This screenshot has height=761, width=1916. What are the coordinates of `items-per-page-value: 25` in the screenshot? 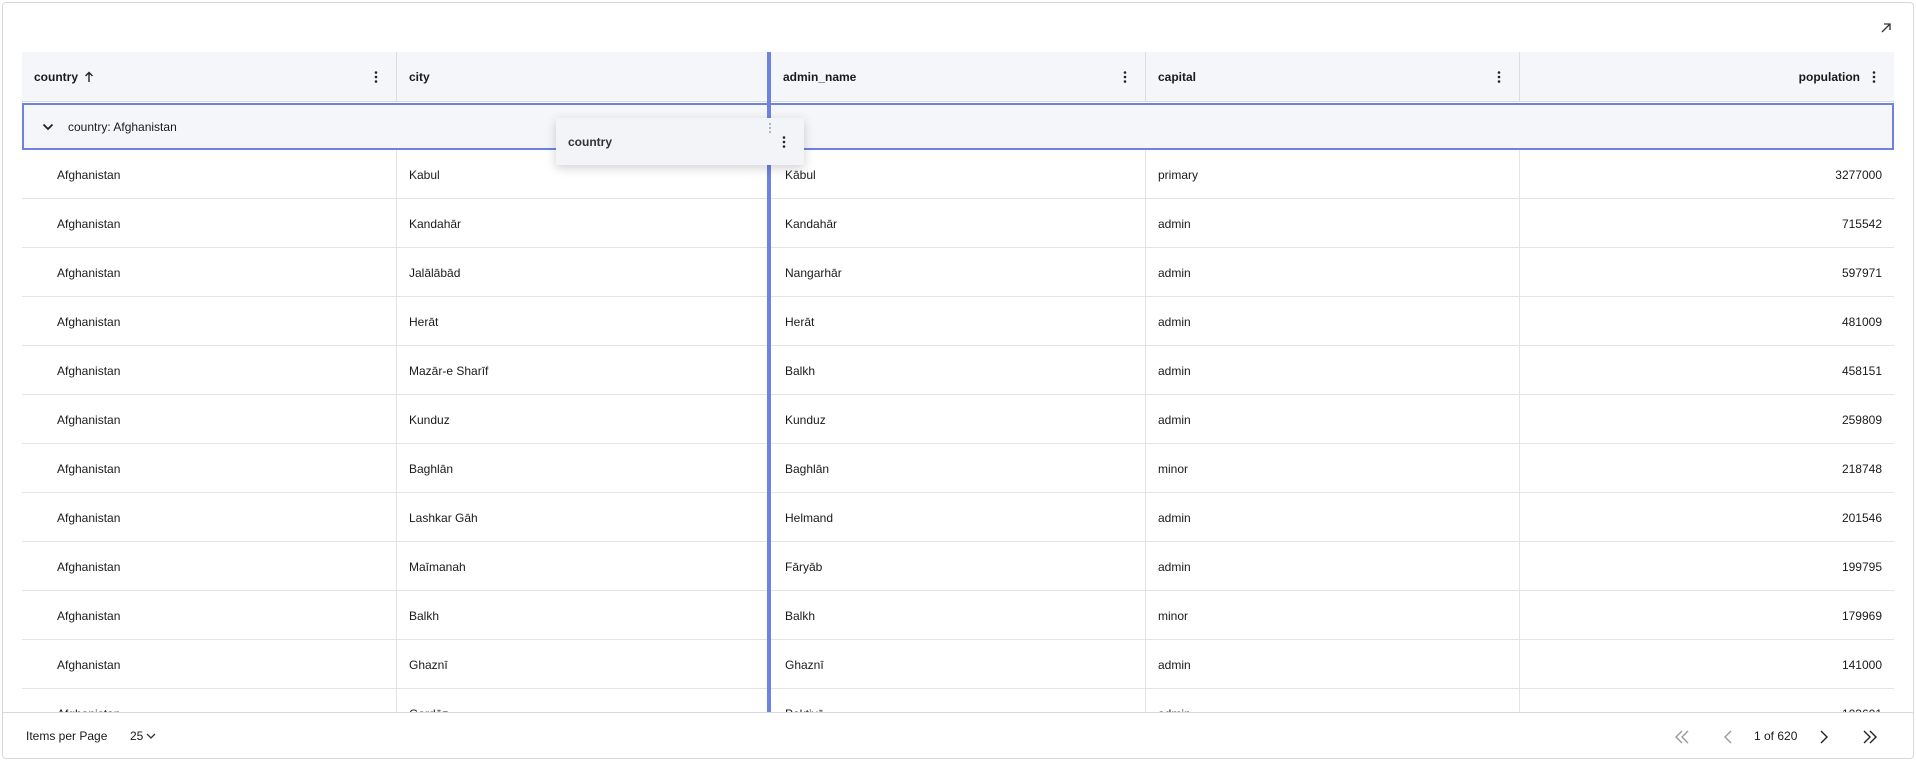 It's located at (137, 736).